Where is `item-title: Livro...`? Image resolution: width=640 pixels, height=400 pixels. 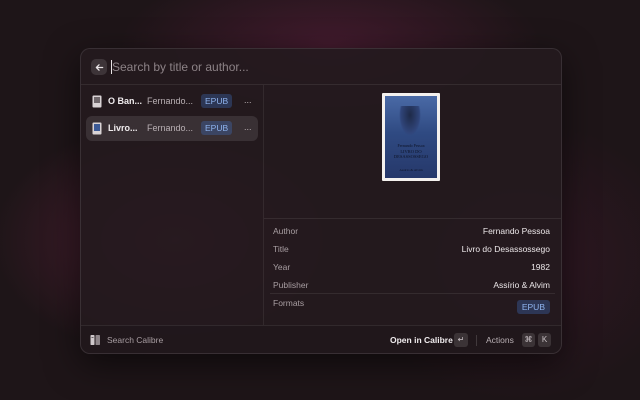 item-title: Livro... is located at coordinates (123, 128).